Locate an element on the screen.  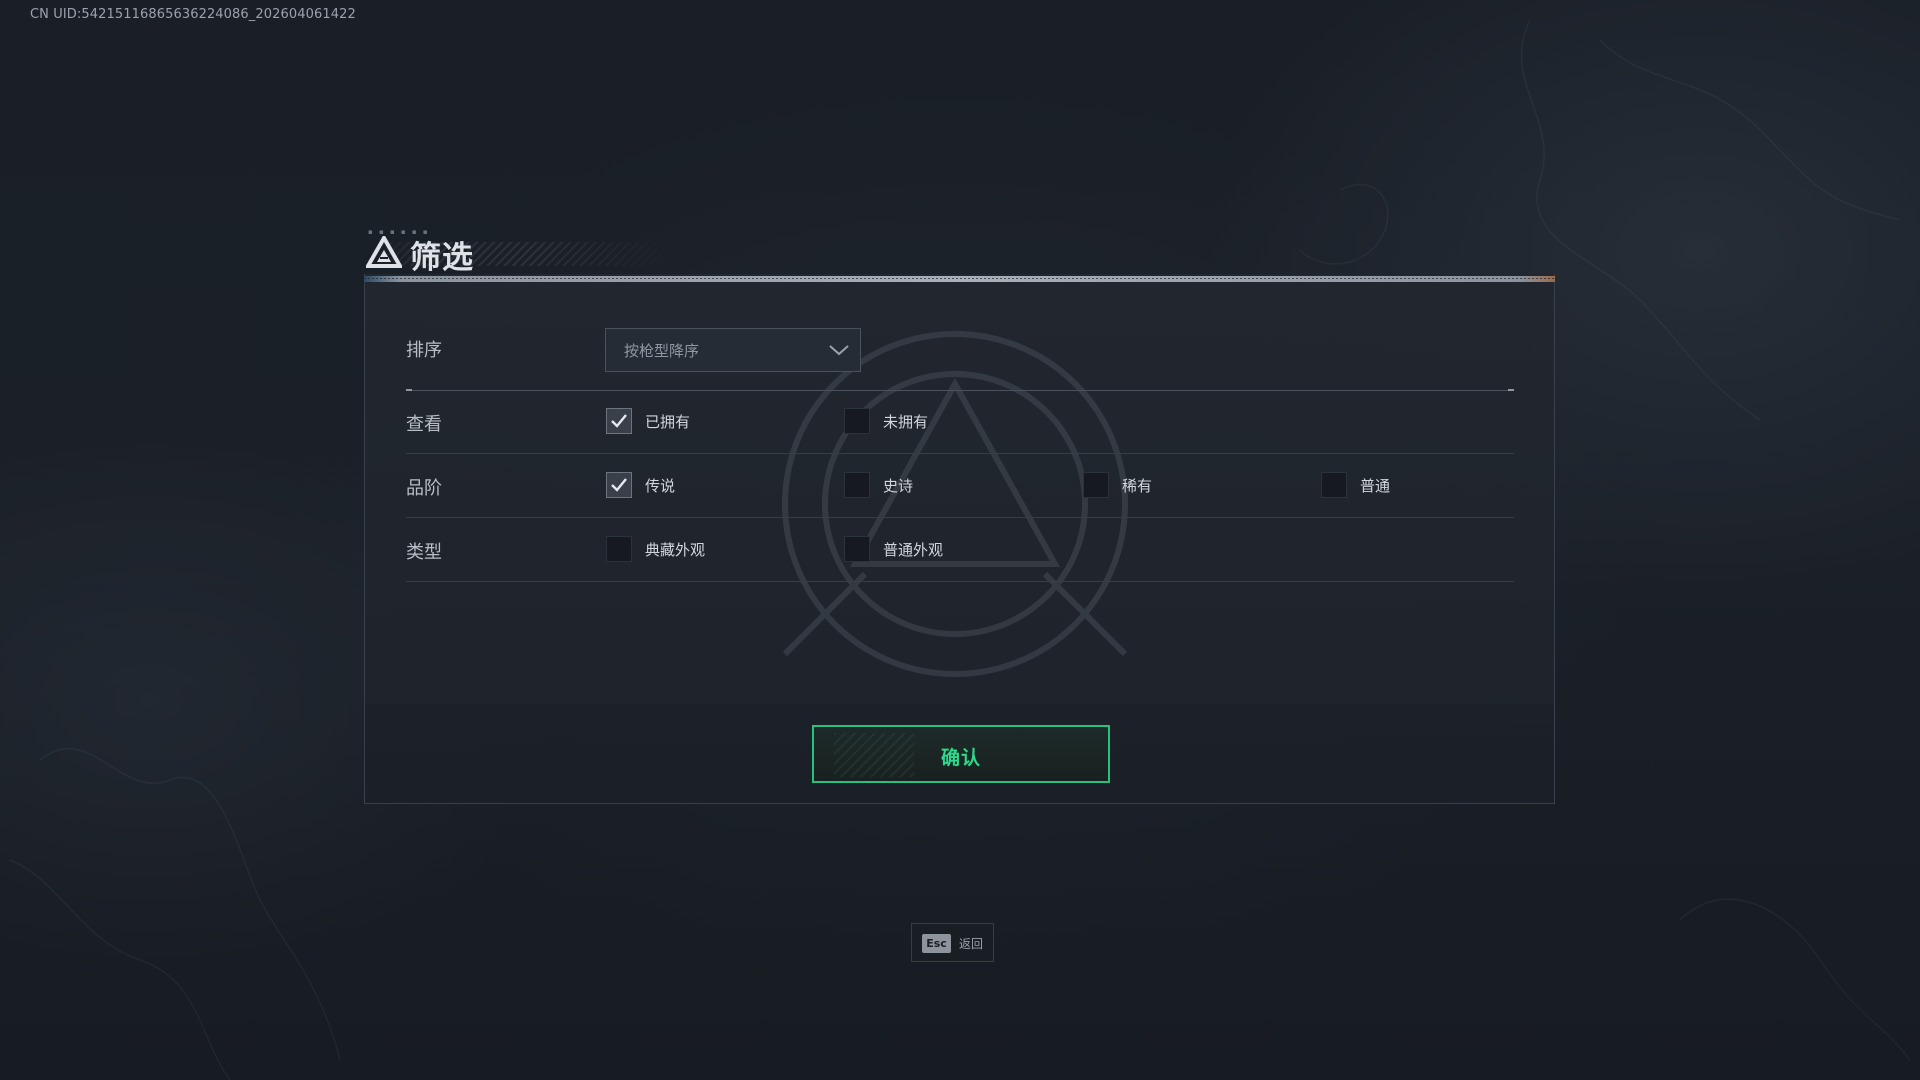
type-label: 类型 is located at coordinates (424, 552).